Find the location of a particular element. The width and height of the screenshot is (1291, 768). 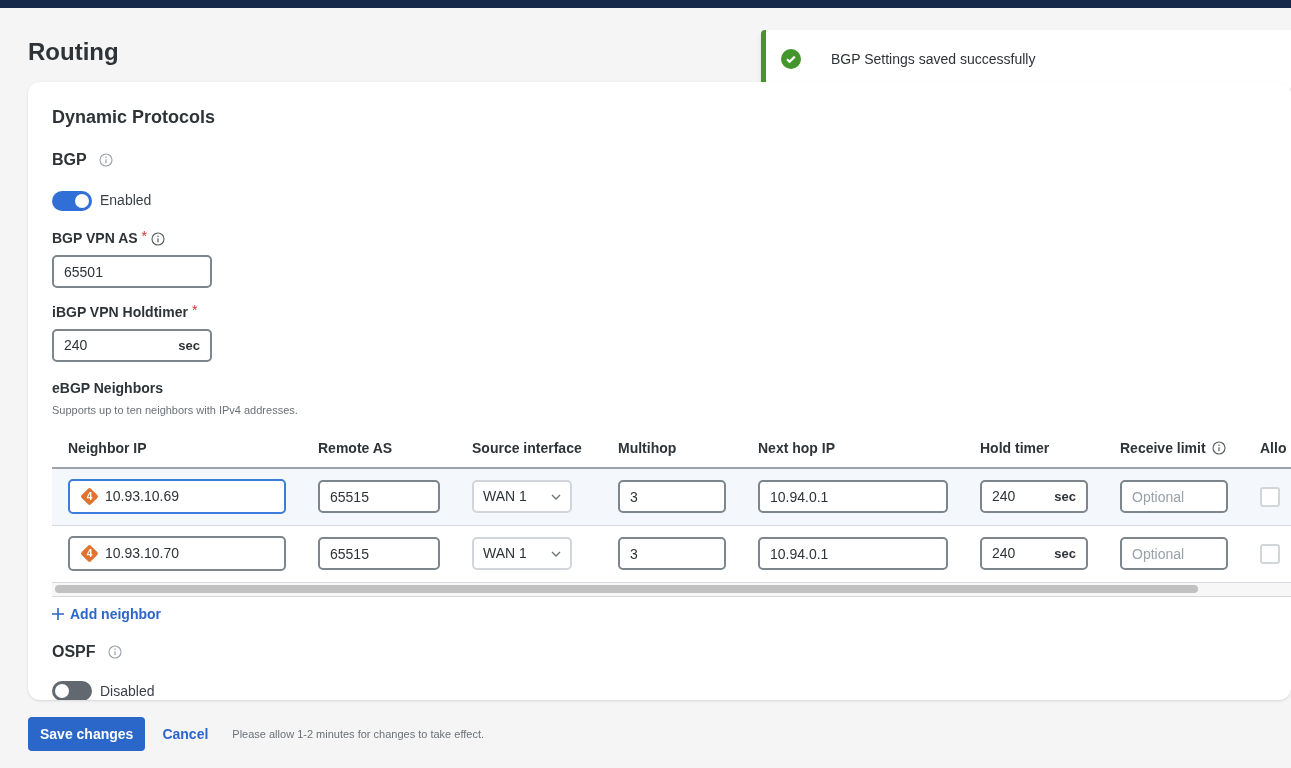

table-row: 4 10.93.10.70 65515 WAN 1 3 10.94.0.1 240 sec Optional is located at coordinates (671, 554).